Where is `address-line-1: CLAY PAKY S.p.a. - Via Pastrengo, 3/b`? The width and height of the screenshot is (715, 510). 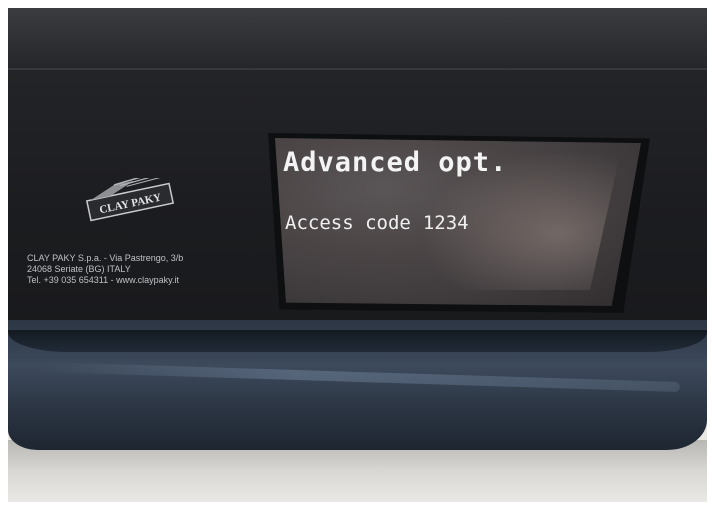 address-line-1: CLAY PAKY S.p.a. - Via Pastrengo, 3/b is located at coordinates (105, 258).